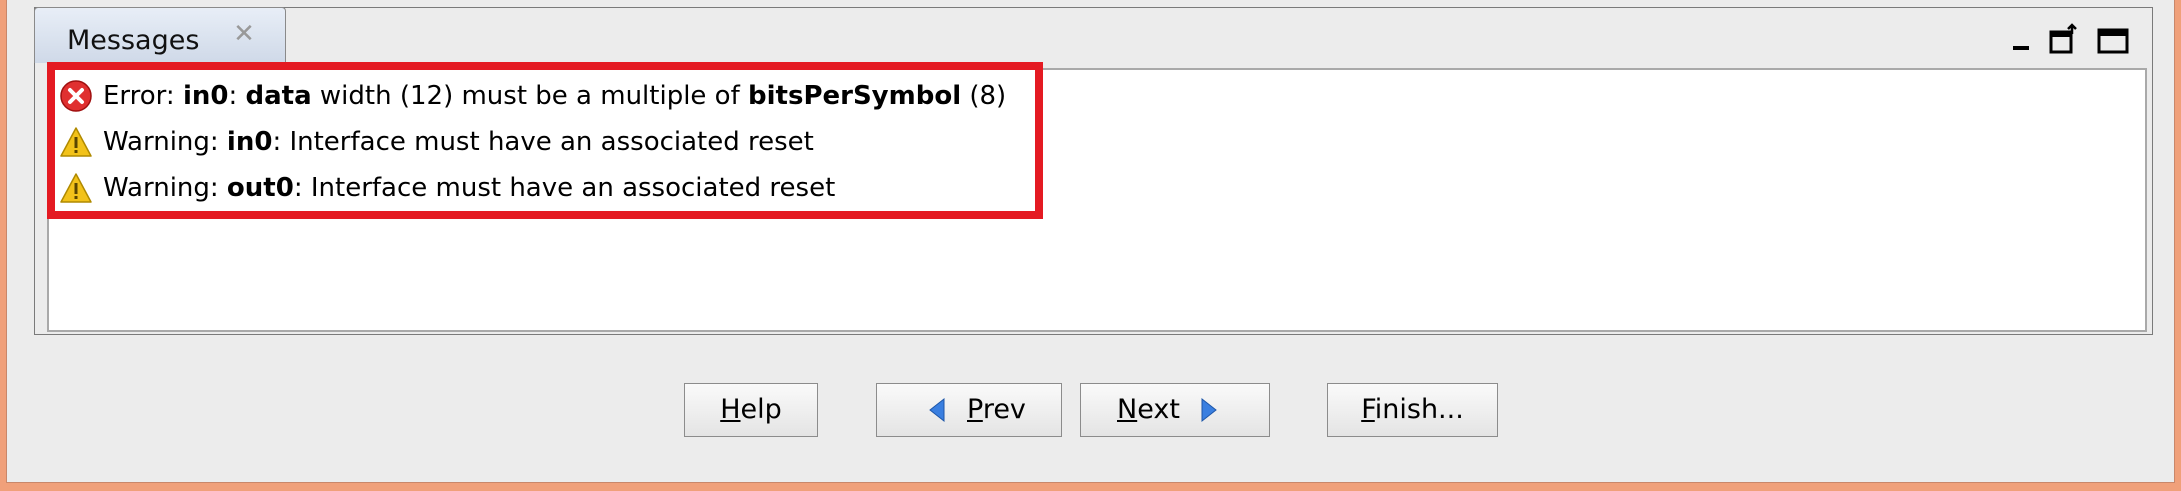  Describe the element at coordinates (133, 40) in the screenshot. I see `tab-messages-label: Messages` at that location.